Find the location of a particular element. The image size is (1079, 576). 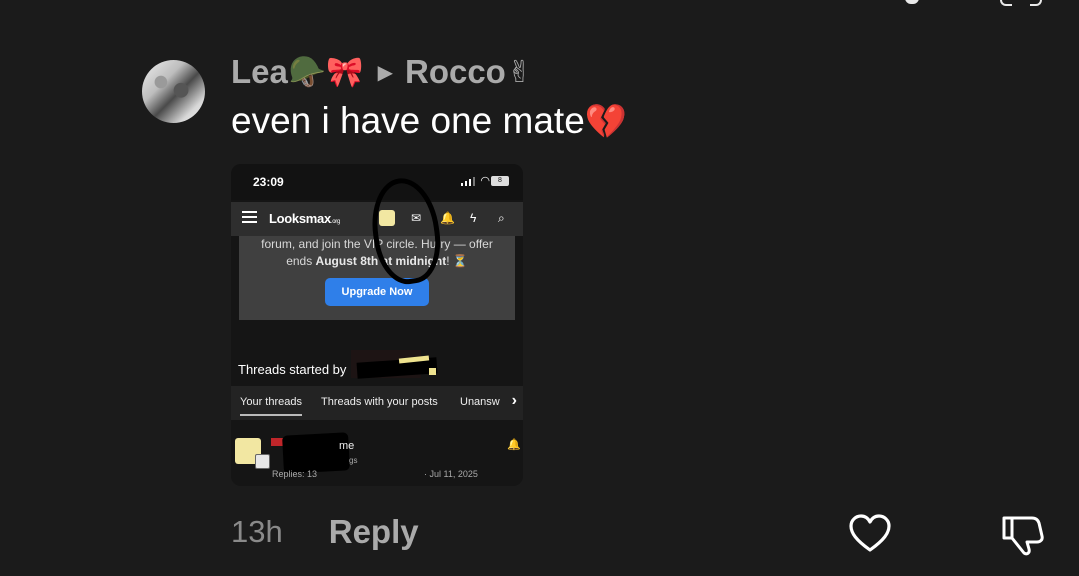

like-button is located at coordinates (870, 534).